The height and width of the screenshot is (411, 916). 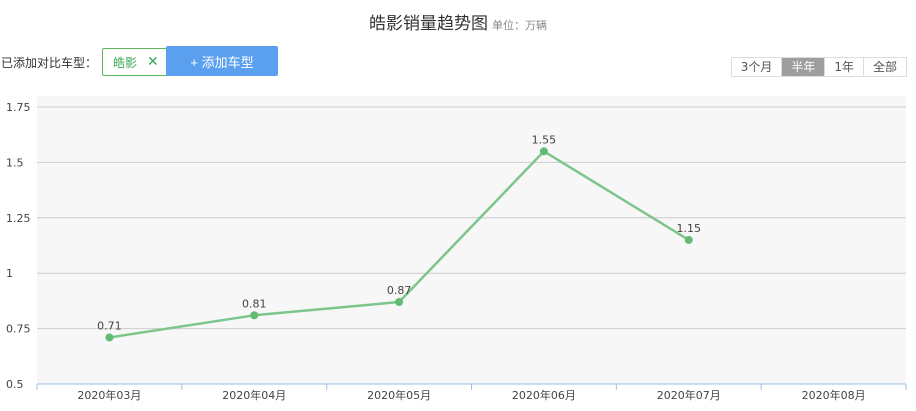 I want to click on tab-half-year: 半年, so click(x=804, y=67).